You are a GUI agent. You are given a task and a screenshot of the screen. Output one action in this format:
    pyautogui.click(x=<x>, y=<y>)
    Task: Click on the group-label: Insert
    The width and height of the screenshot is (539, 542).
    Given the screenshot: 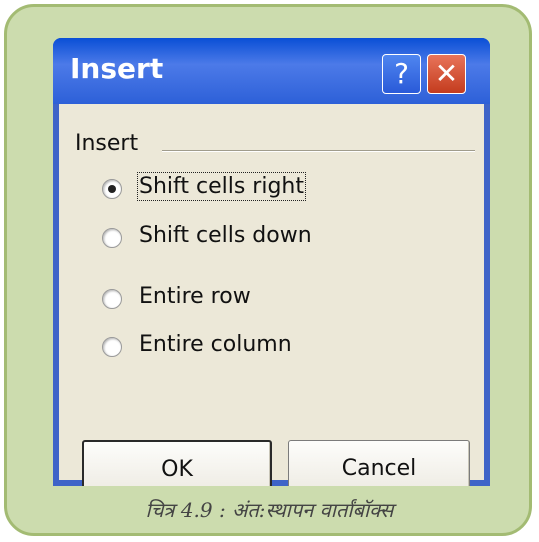 What is the action you would take?
    pyautogui.click(x=107, y=143)
    